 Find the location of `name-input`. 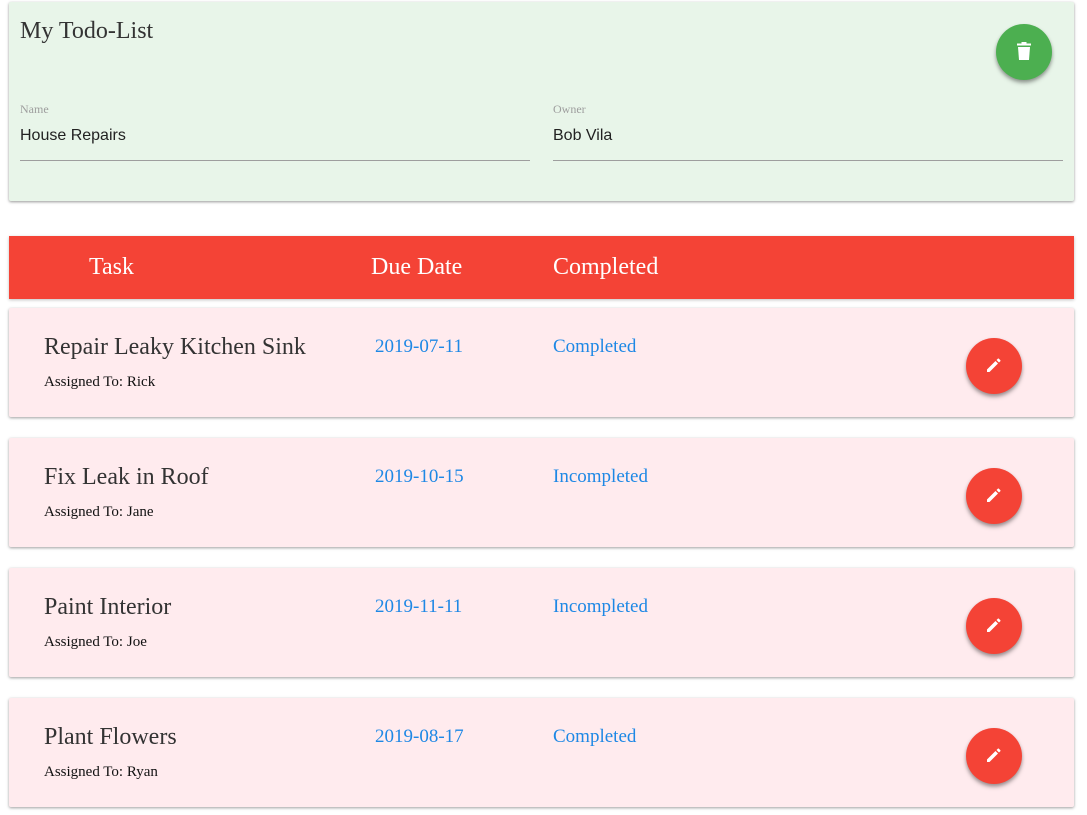

name-input is located at coordinates (275, 136).